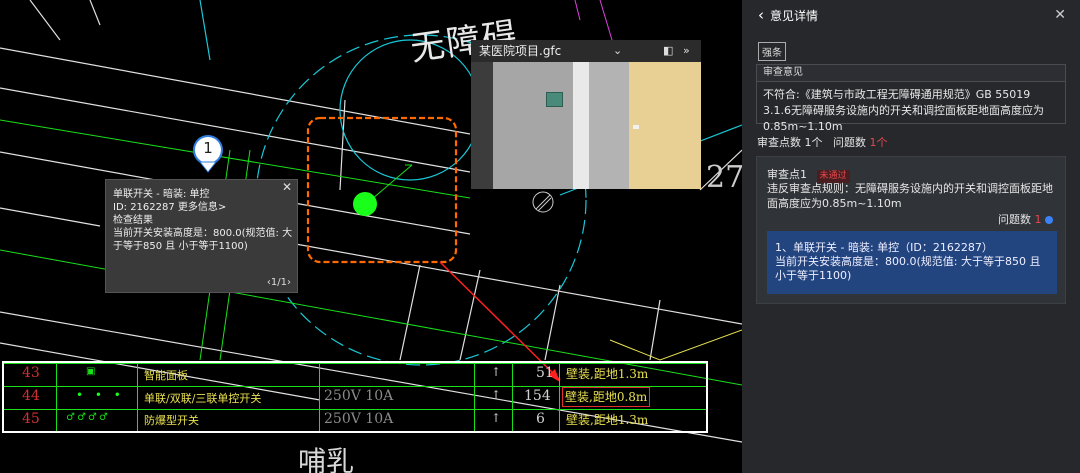 The height and width of the screenshot is (473, 1080). Describe the element at coordinates (365, 204) in the screenshot. I see `switch-marker-dot` at that location.